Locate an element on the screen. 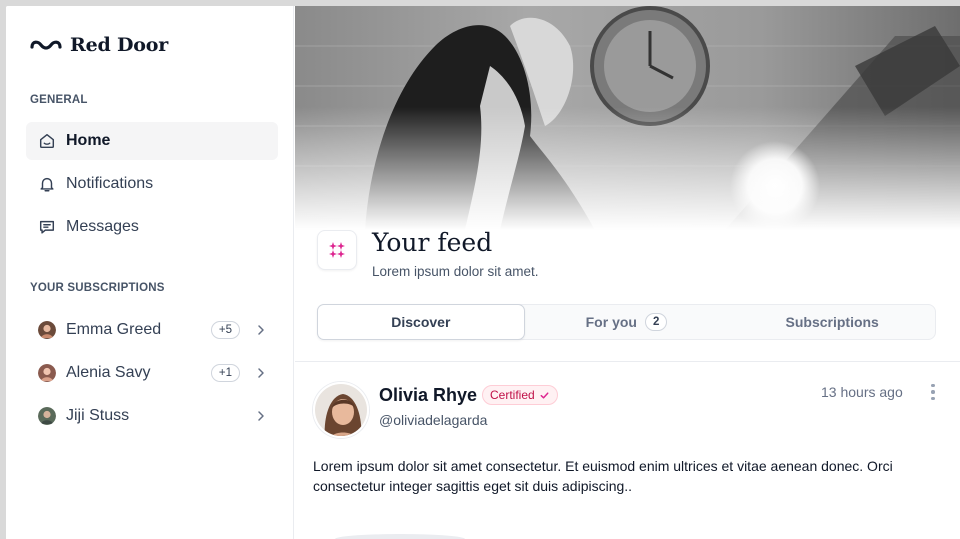 The width and height of the screenshot is (960, 539). tab-for-you: For you 2 is located at coordinates (627, 322).